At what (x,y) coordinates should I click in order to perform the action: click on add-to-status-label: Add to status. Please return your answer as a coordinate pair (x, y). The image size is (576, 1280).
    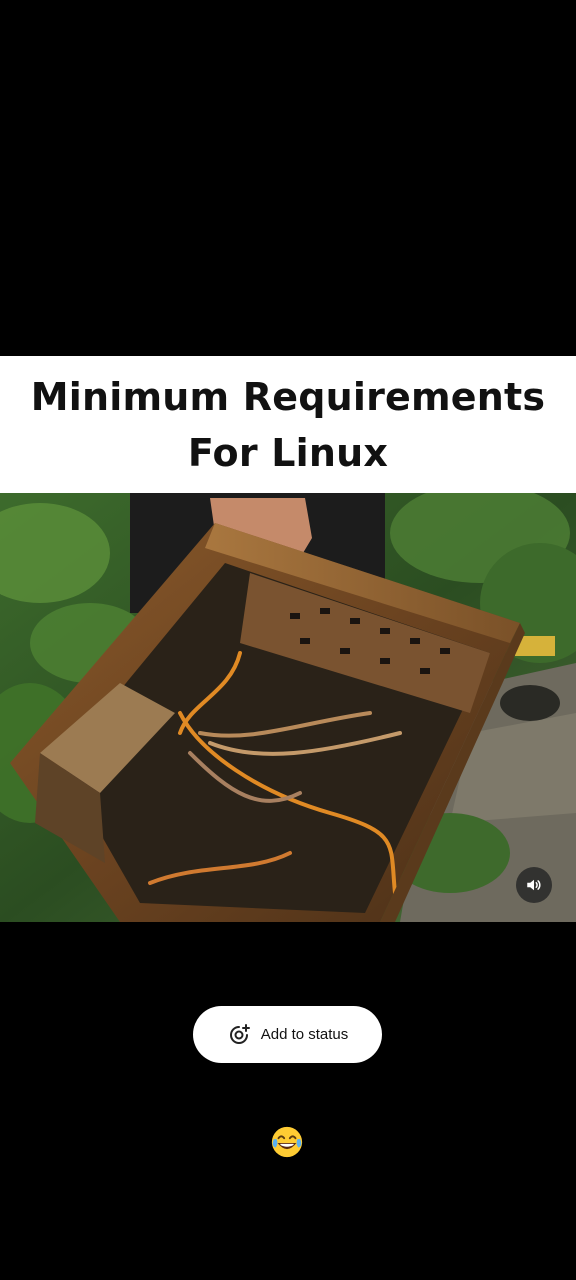
    Looking at the image, I should click on (304, 1034).